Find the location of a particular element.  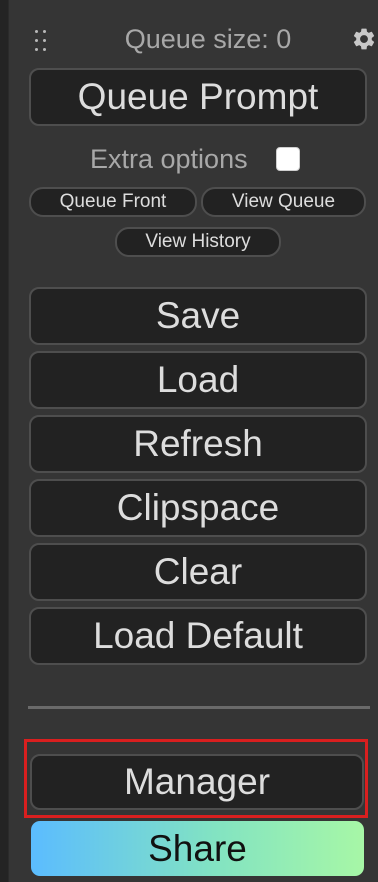

extra-options-label: Extra options is located at coordinates (169, 159).